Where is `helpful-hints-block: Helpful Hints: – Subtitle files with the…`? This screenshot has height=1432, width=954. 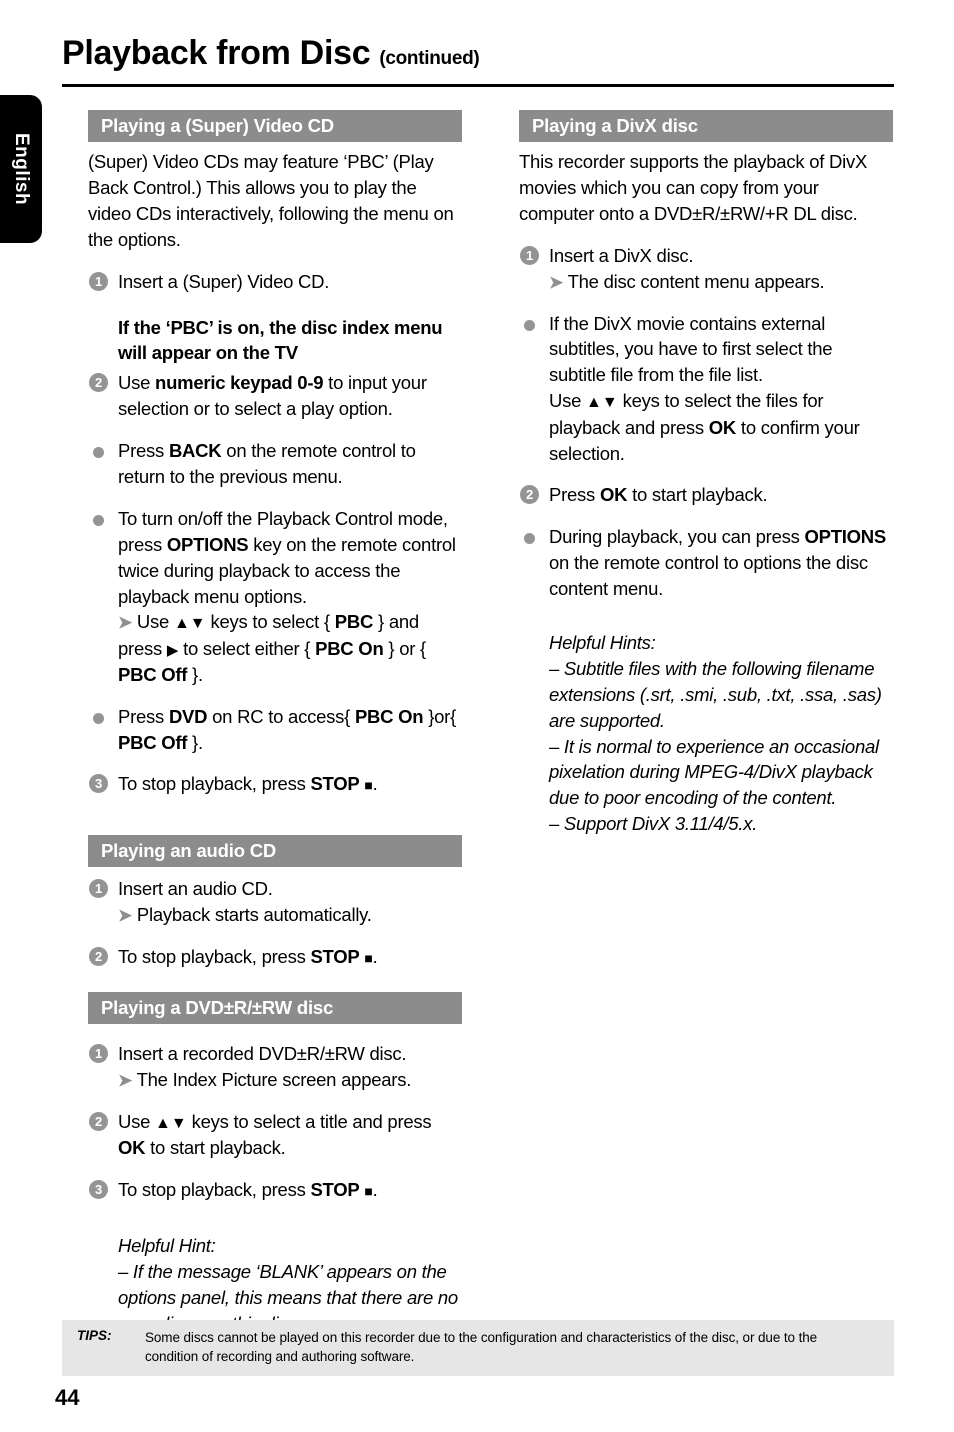 helpful-hints-block: Helpful Hints: – Subtitle files with the… is located at coordinates (706, 733).